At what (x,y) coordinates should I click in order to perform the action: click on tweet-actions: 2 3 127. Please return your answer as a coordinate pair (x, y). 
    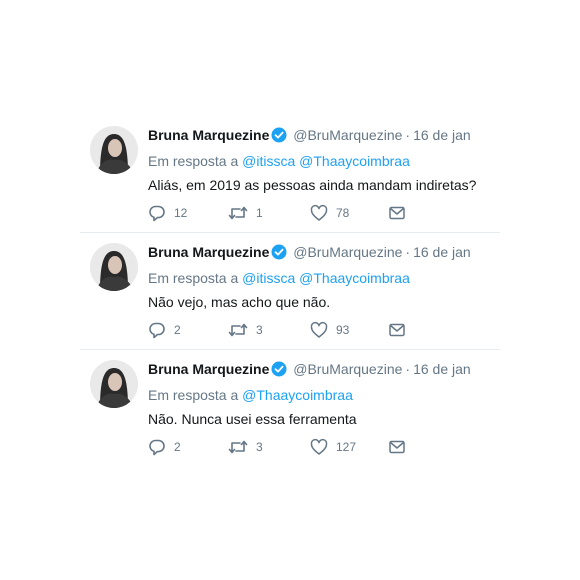
    Looking at the image, I should click on (283, 448).